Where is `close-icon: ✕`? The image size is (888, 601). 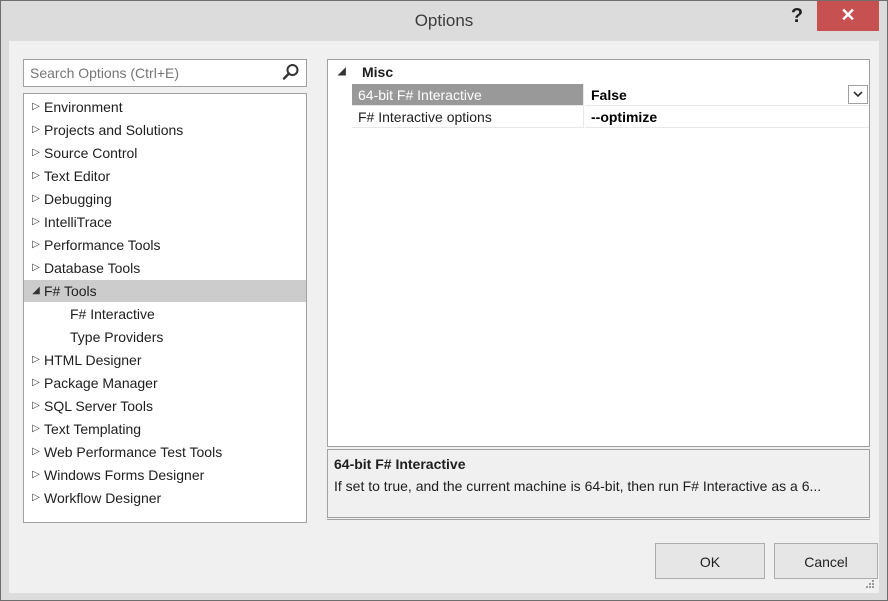 close-icon: ✕ is located at coordinates (848, 15).